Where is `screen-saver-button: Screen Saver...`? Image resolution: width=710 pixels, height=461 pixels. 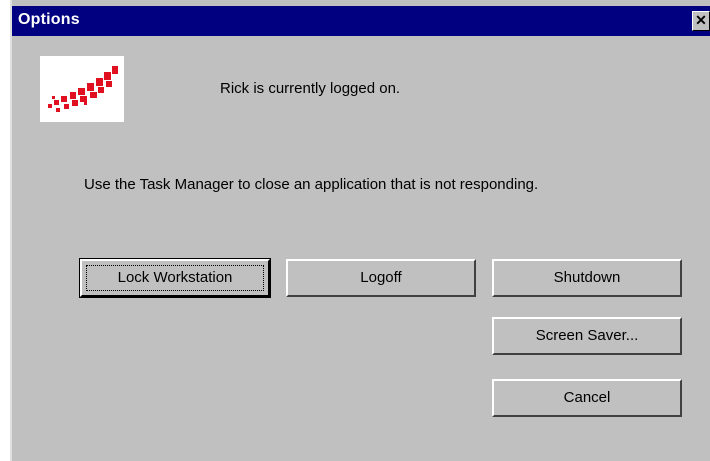
screen-saver-button: Screen Saver... is located at coordinates (587, 336).